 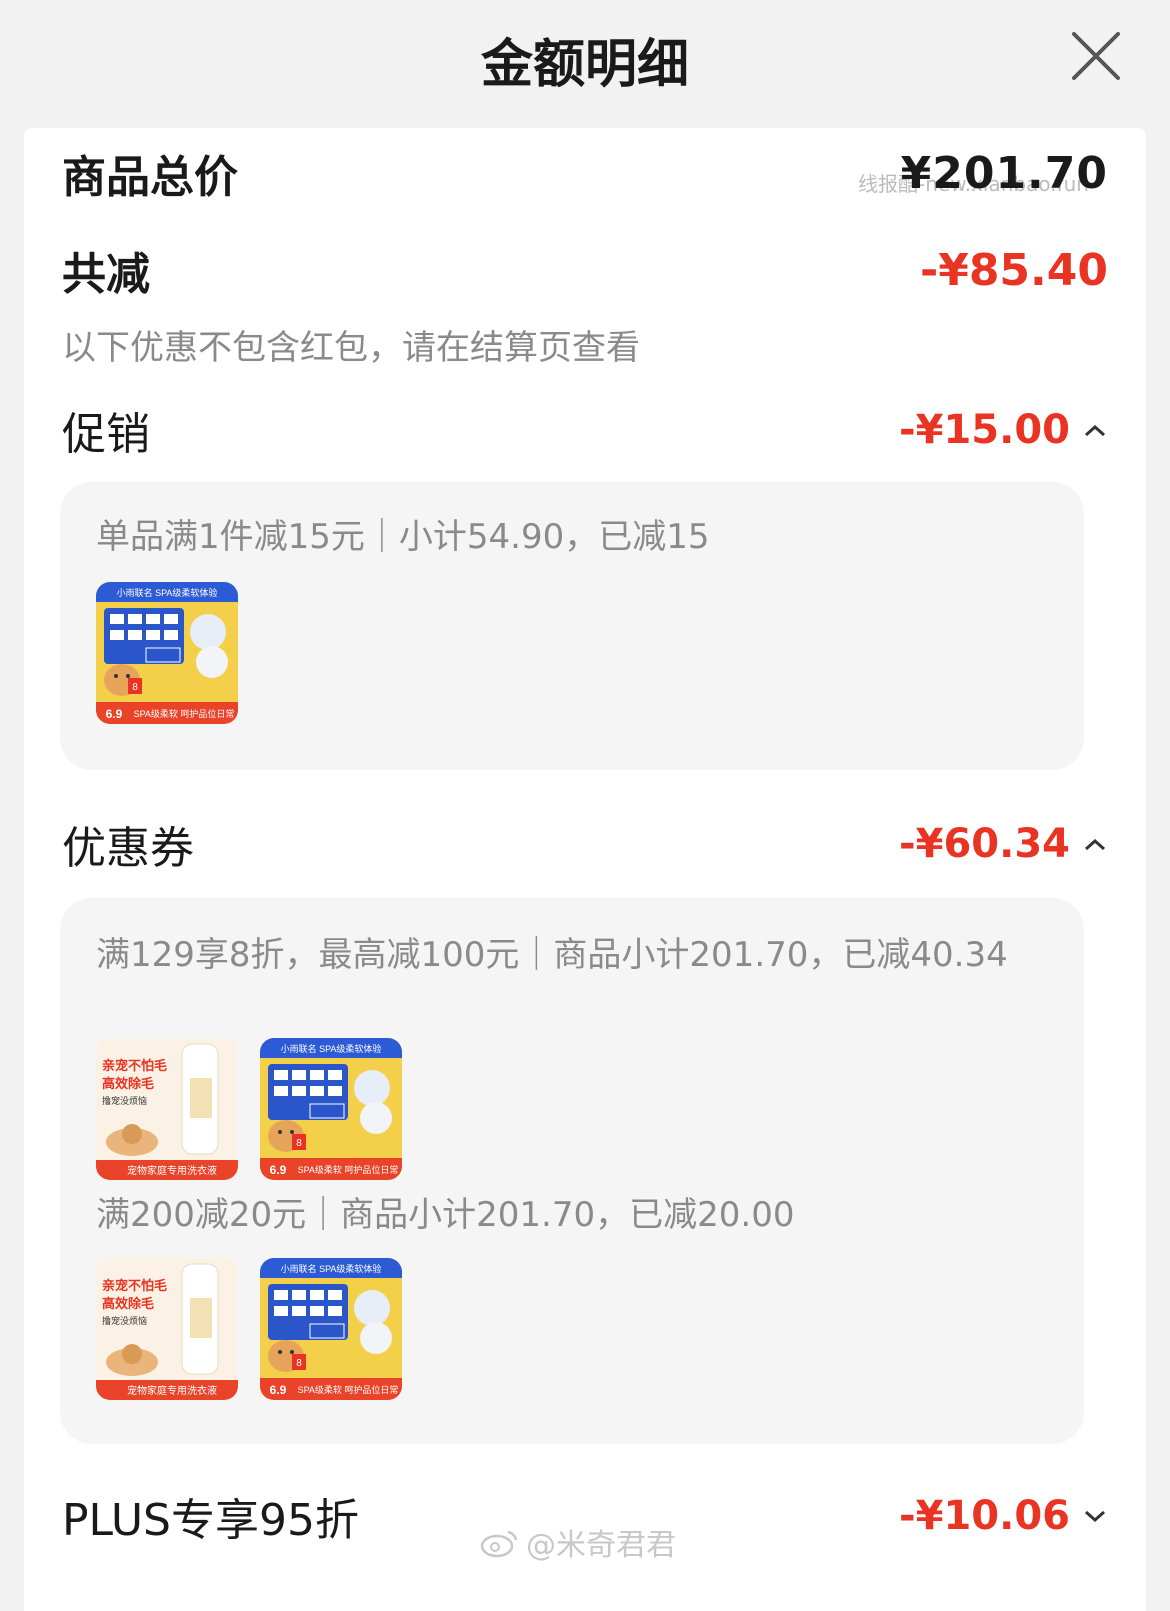 What do you see at coordinates (585, 844) in the screenshot?
I see `coupon-row: 优惠券 -¥60.34` at bounding box center [585, 844].